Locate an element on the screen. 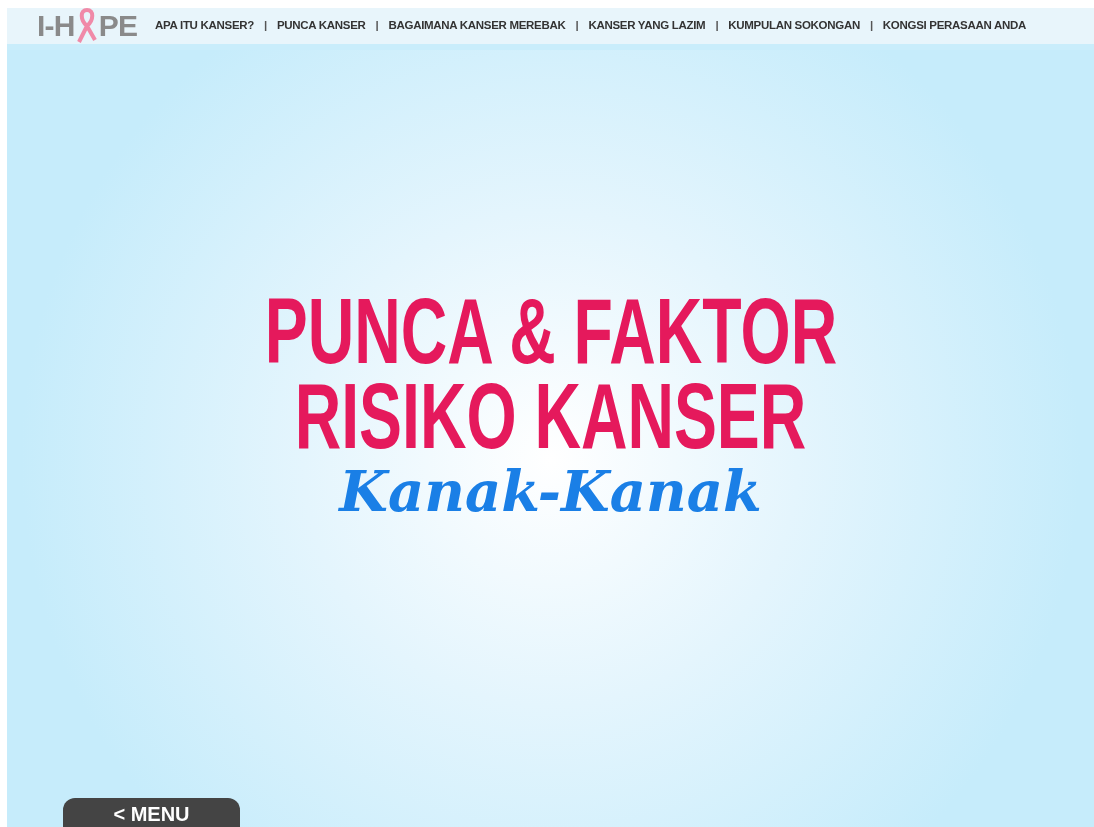 The image size is (1094, 827). nav-link: APA ITU KANSER? is located at coordinates (204, 26).